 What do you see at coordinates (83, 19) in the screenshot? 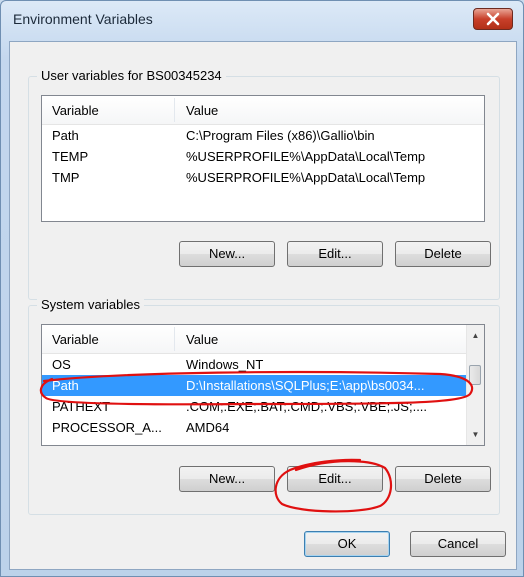
I see `dialog-title: Environment Variables` at bounding box center [83, 19].